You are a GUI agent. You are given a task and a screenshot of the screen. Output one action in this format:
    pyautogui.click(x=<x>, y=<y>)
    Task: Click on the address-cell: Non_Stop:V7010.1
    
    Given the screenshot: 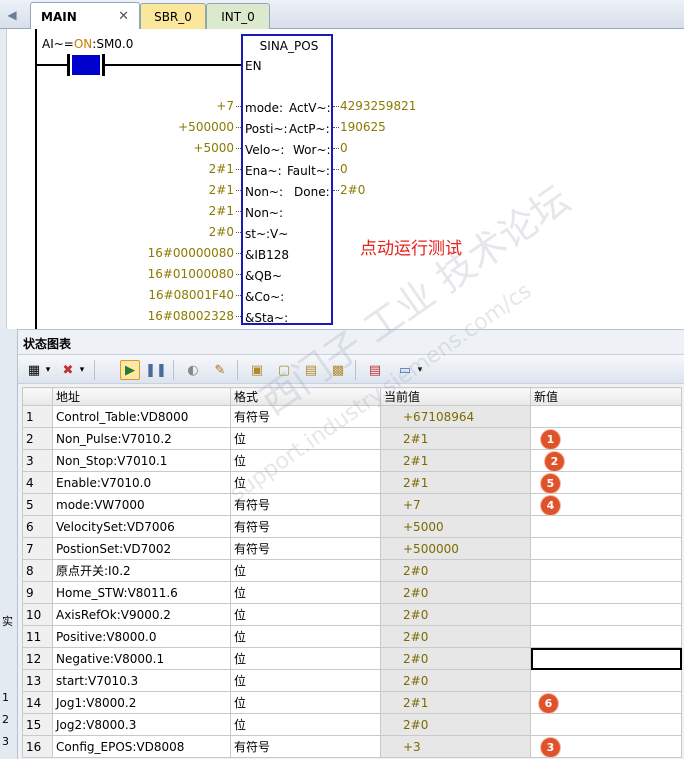 What is the action you would take?
    pyautogui.click(x=141, y=460)
    